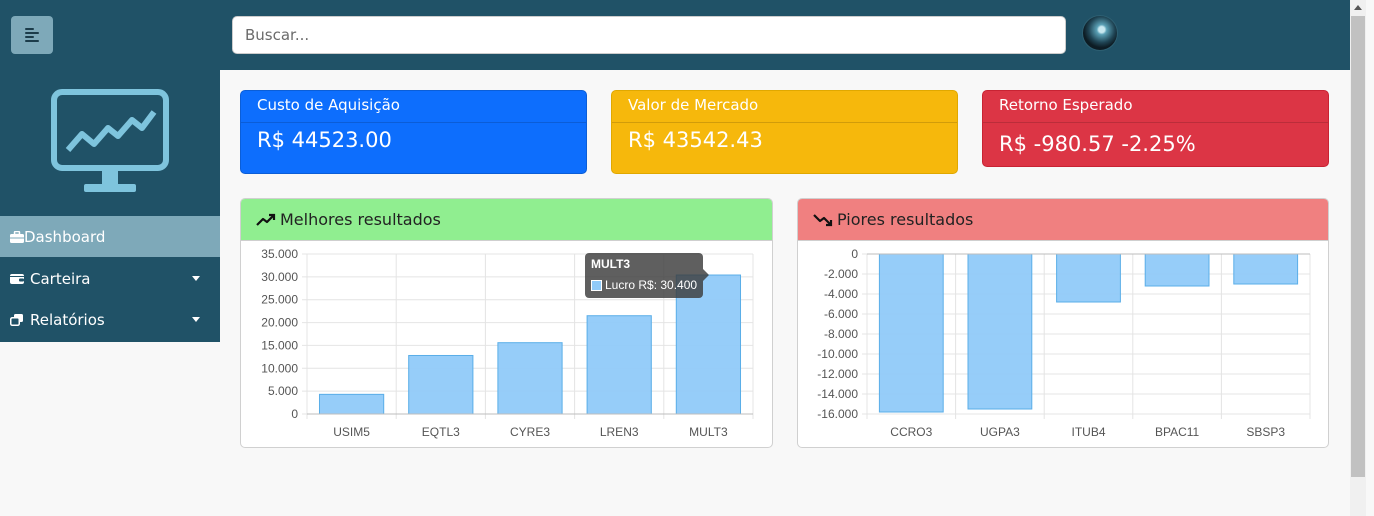  I want to click on expected-return-card: Retorno Esperado R$ -980.57 -2.25%, so click(1155, 128).